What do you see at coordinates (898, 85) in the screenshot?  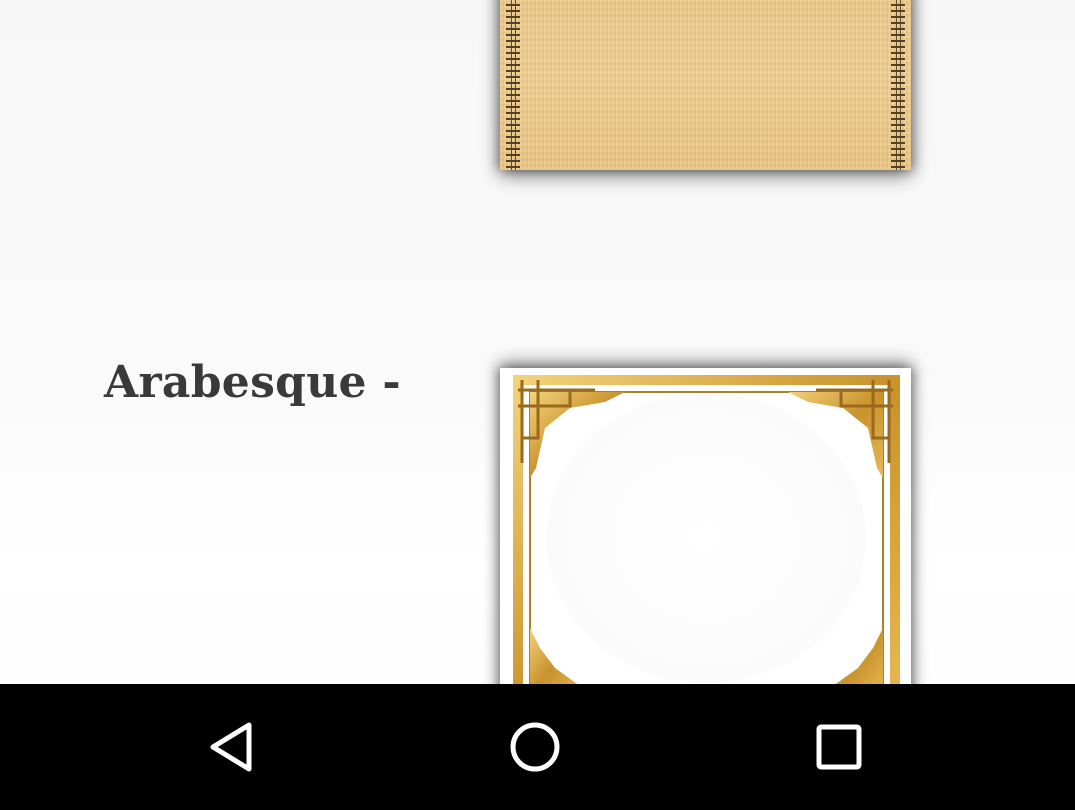 I see `scroll-edge-right` at bounding box center [898, 85].